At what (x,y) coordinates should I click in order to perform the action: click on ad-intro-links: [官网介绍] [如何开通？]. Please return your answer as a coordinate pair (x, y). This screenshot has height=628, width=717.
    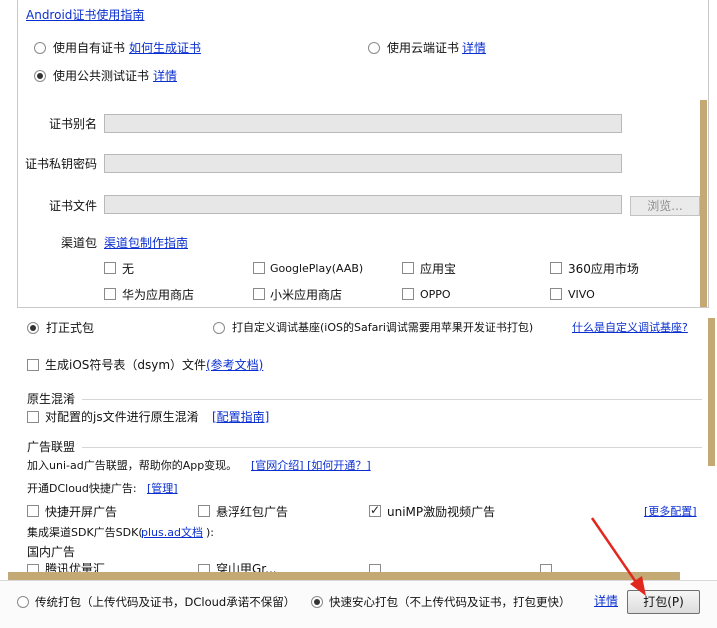
    Looking at the image, I should click on (311, 466).